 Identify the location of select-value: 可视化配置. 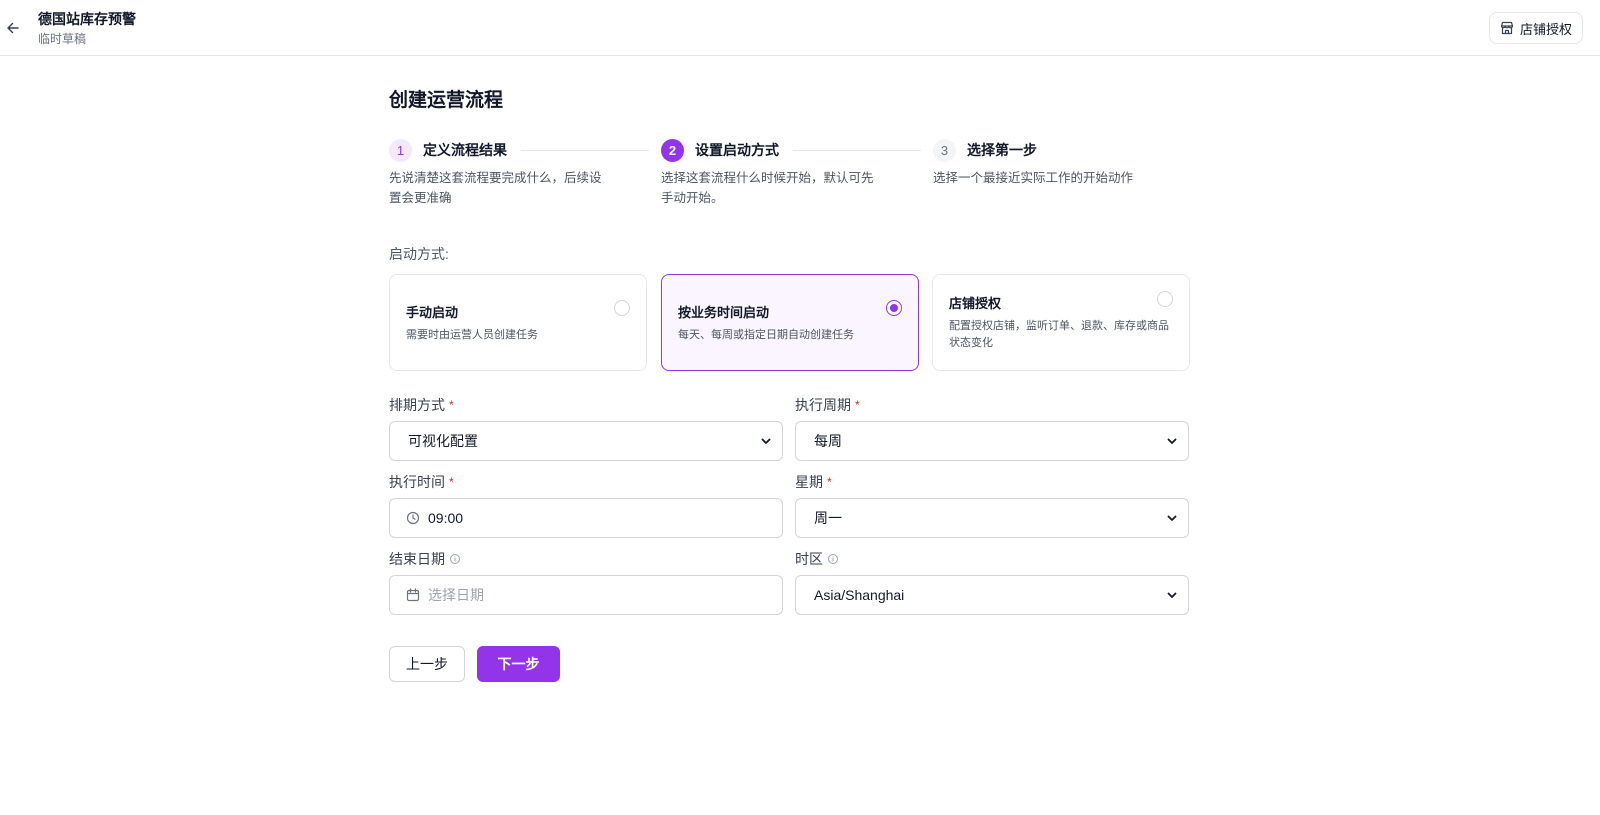
(443, 441).